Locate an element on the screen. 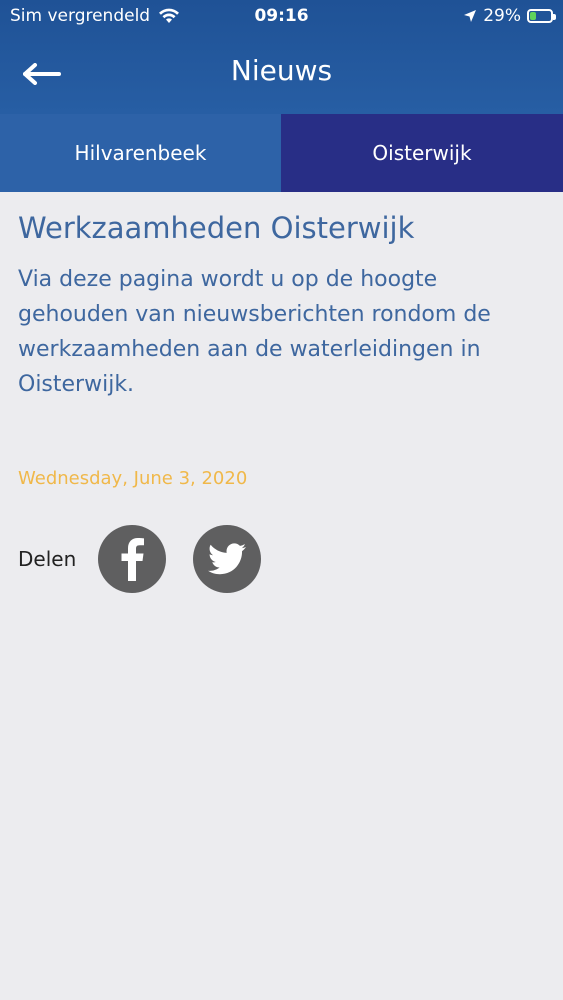  article-date: Wednesday, June 3, 2020 is located at coordinates (133, 478).